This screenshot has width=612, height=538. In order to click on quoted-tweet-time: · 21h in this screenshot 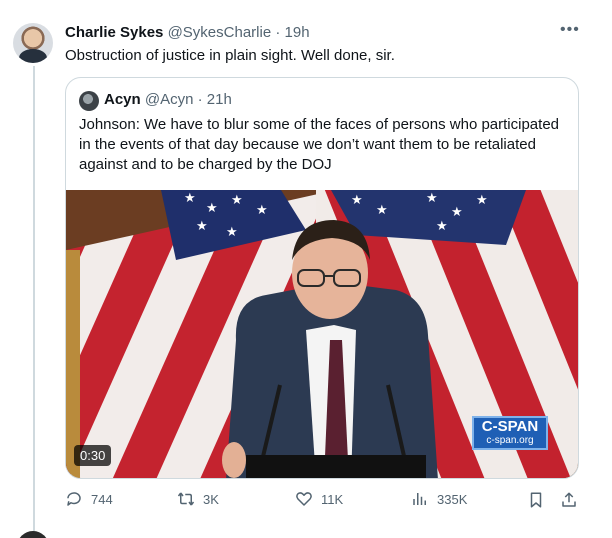, I will do `click(214, 99)`.